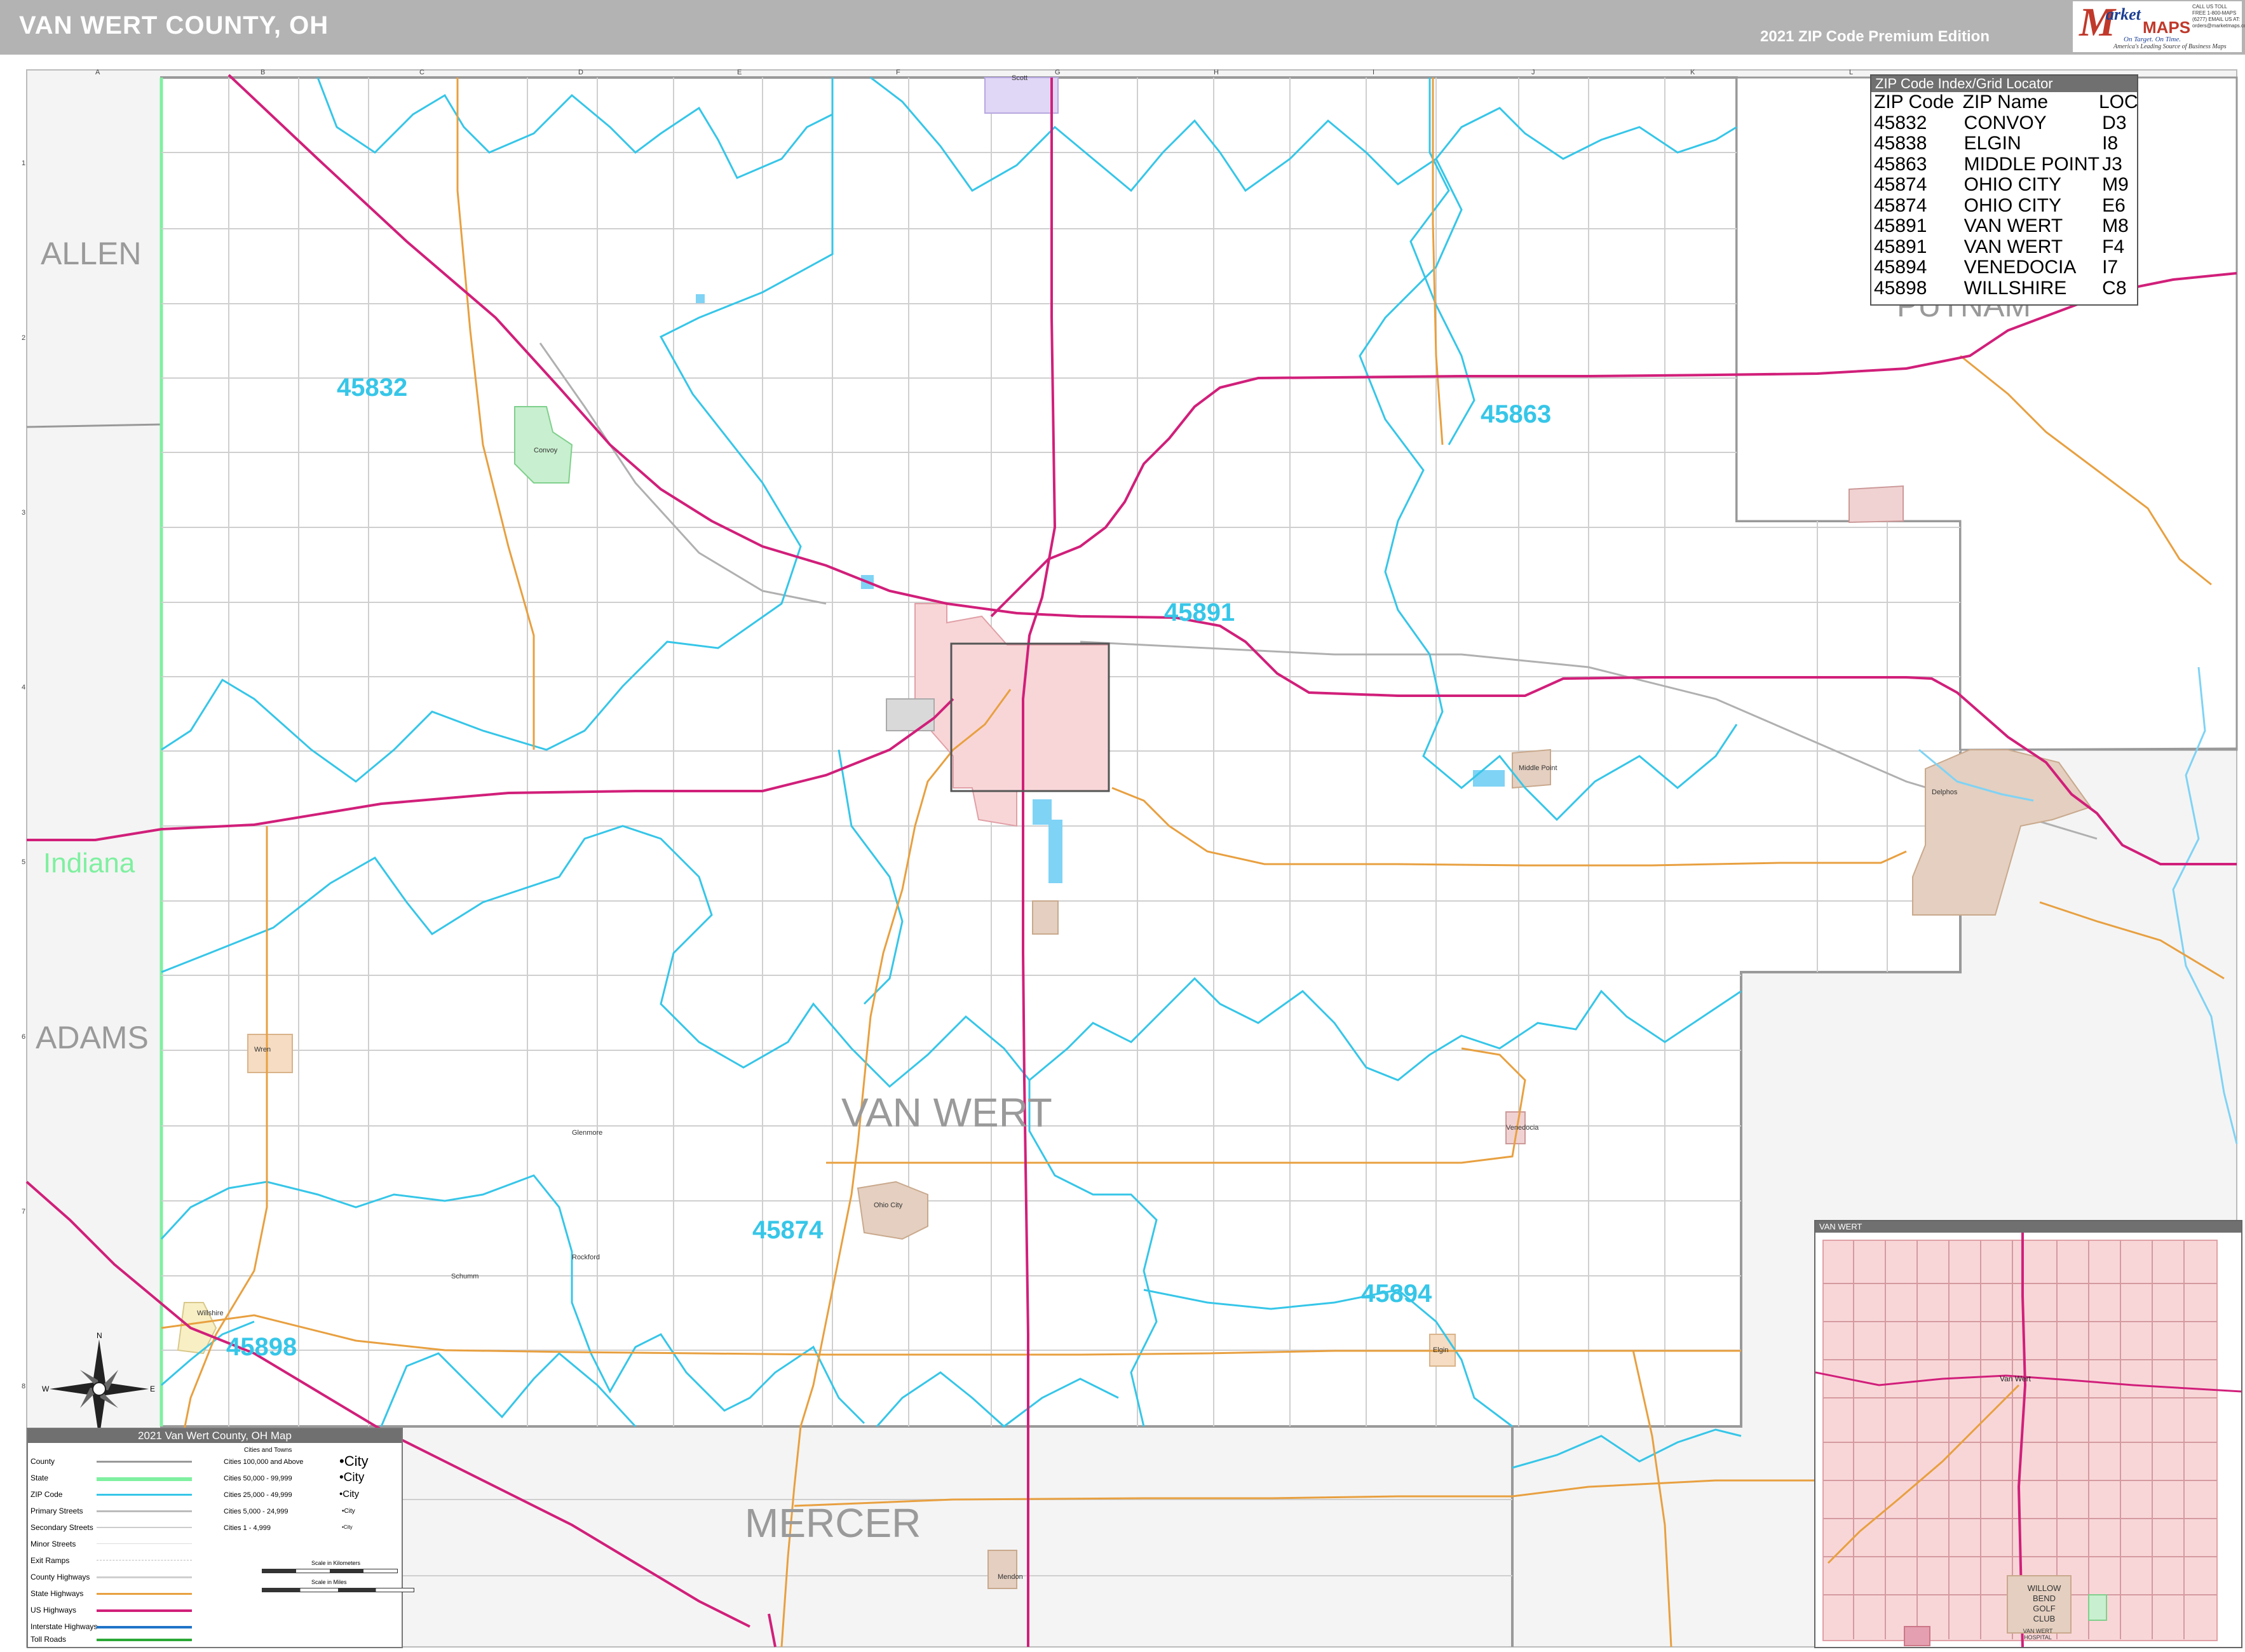 The image size is (2245, 1652). What do you see at coordinates (2004, 267) in the screenshot?
I see `table-row: 45894 VENEDOCIA I7` at bounding box center [2004, 267].